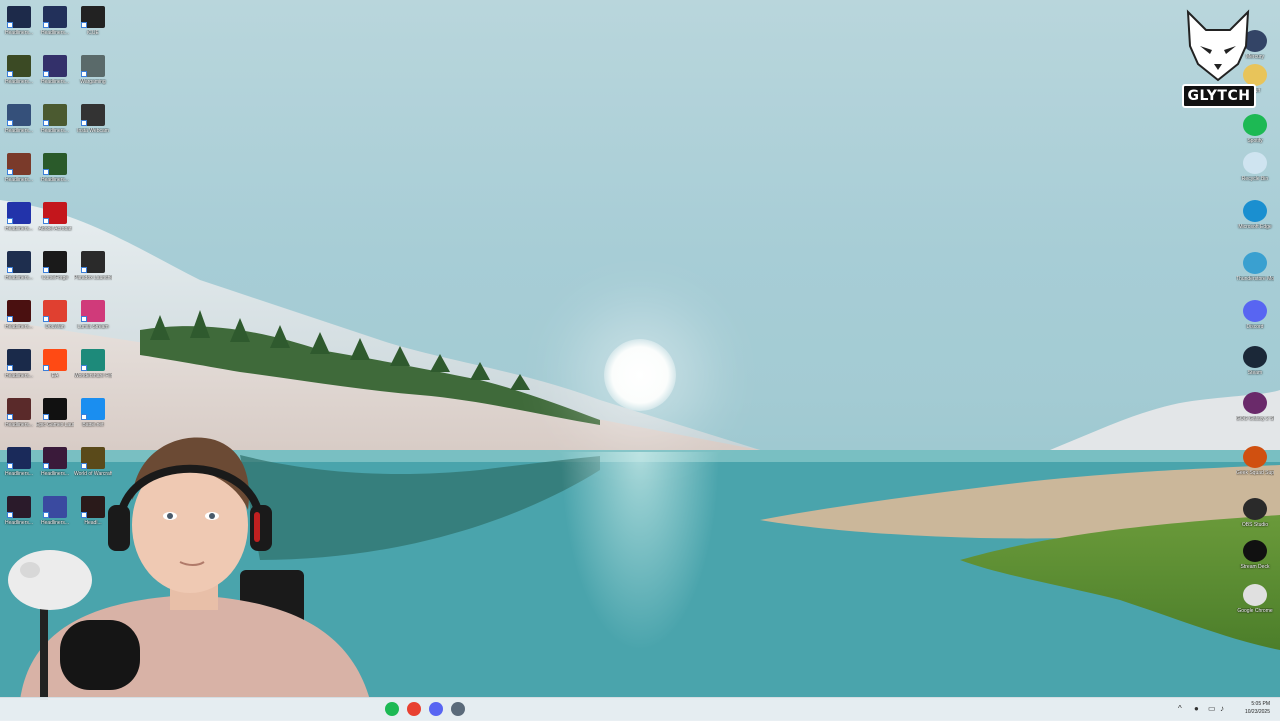  What do you see at coordinates (1255, 599) in the screenshot?
I see `desktop-icon-right-12: Google Chrome` at bounding box center [1255, 599].